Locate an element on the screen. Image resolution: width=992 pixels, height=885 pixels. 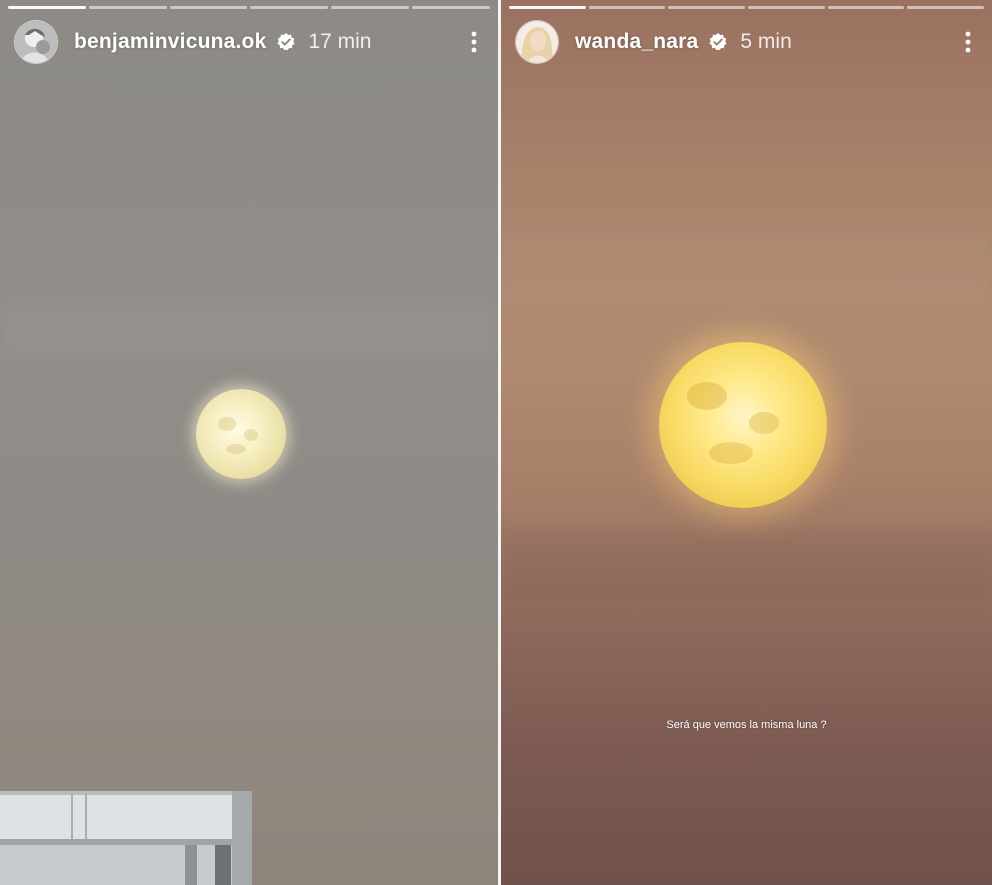
building-rooftop is located at coordinates (126, 838).